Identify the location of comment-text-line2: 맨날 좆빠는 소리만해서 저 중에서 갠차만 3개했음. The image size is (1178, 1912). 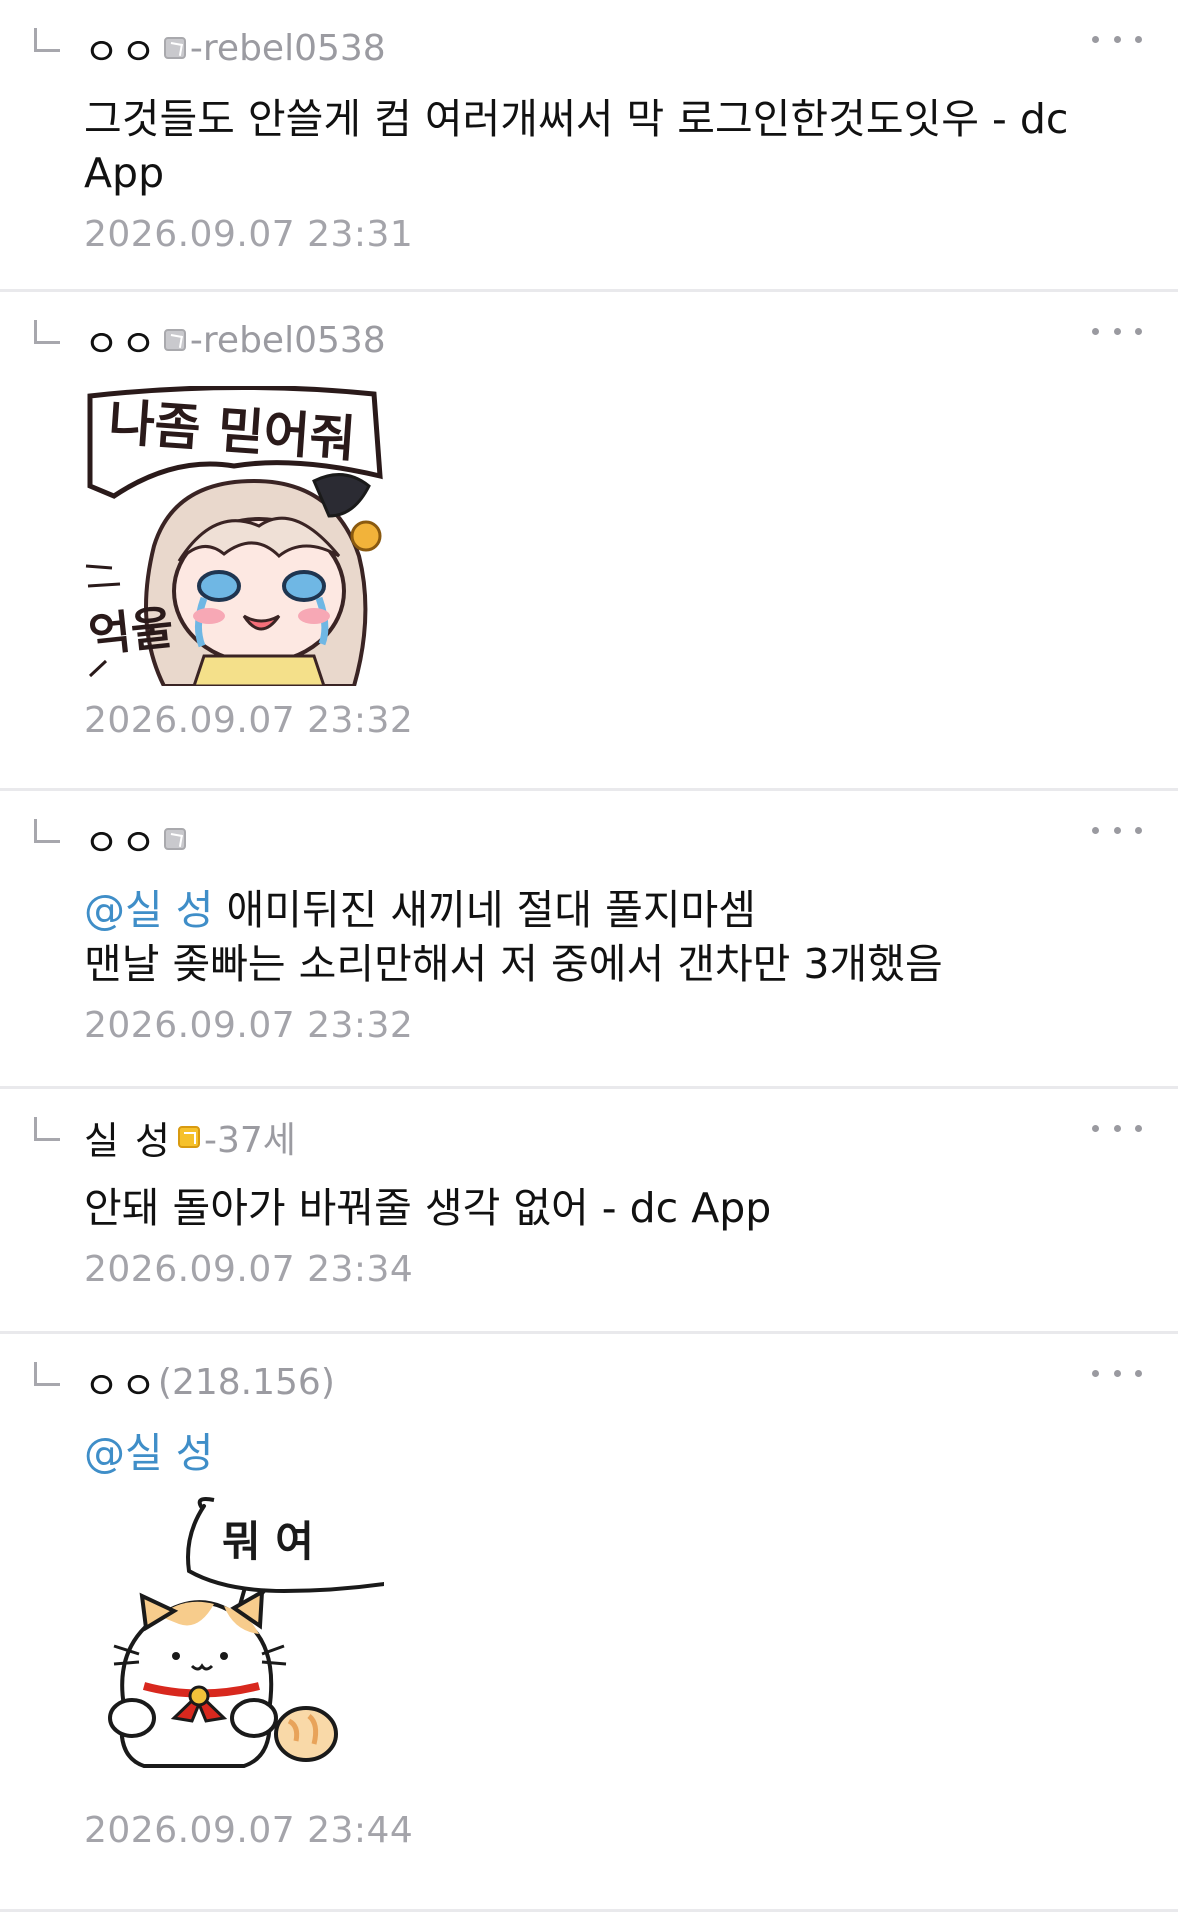
(513, 964).